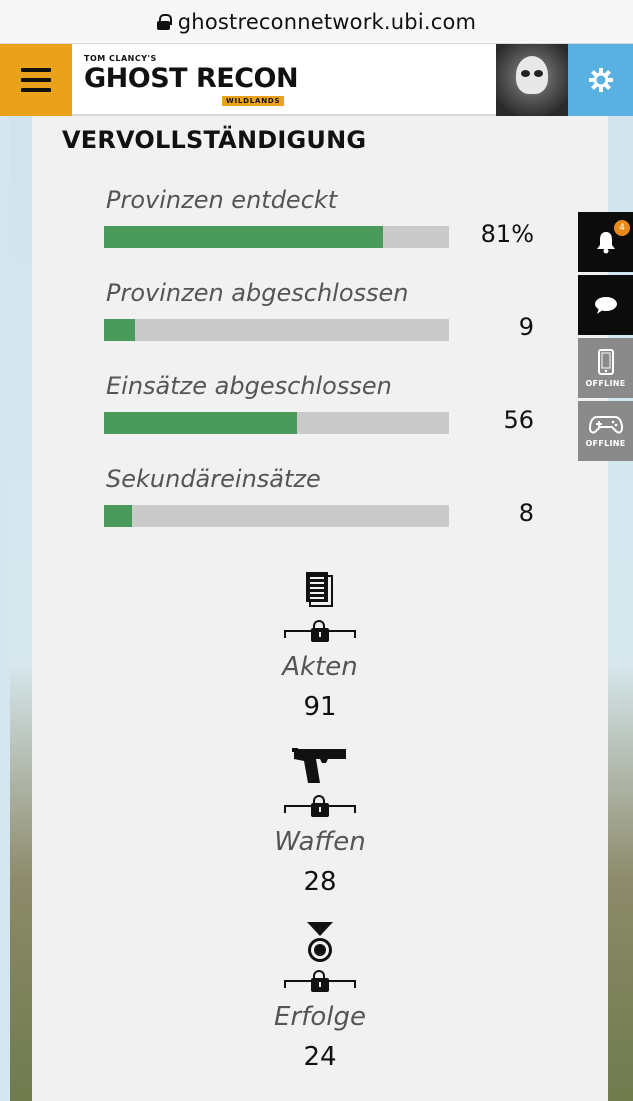 This screenshot has height=1101, width=633. What do you see at coordinates (320, 842) in the screenshot?
I see `collectible-name: Waffen` at bounding box center [320, 842].